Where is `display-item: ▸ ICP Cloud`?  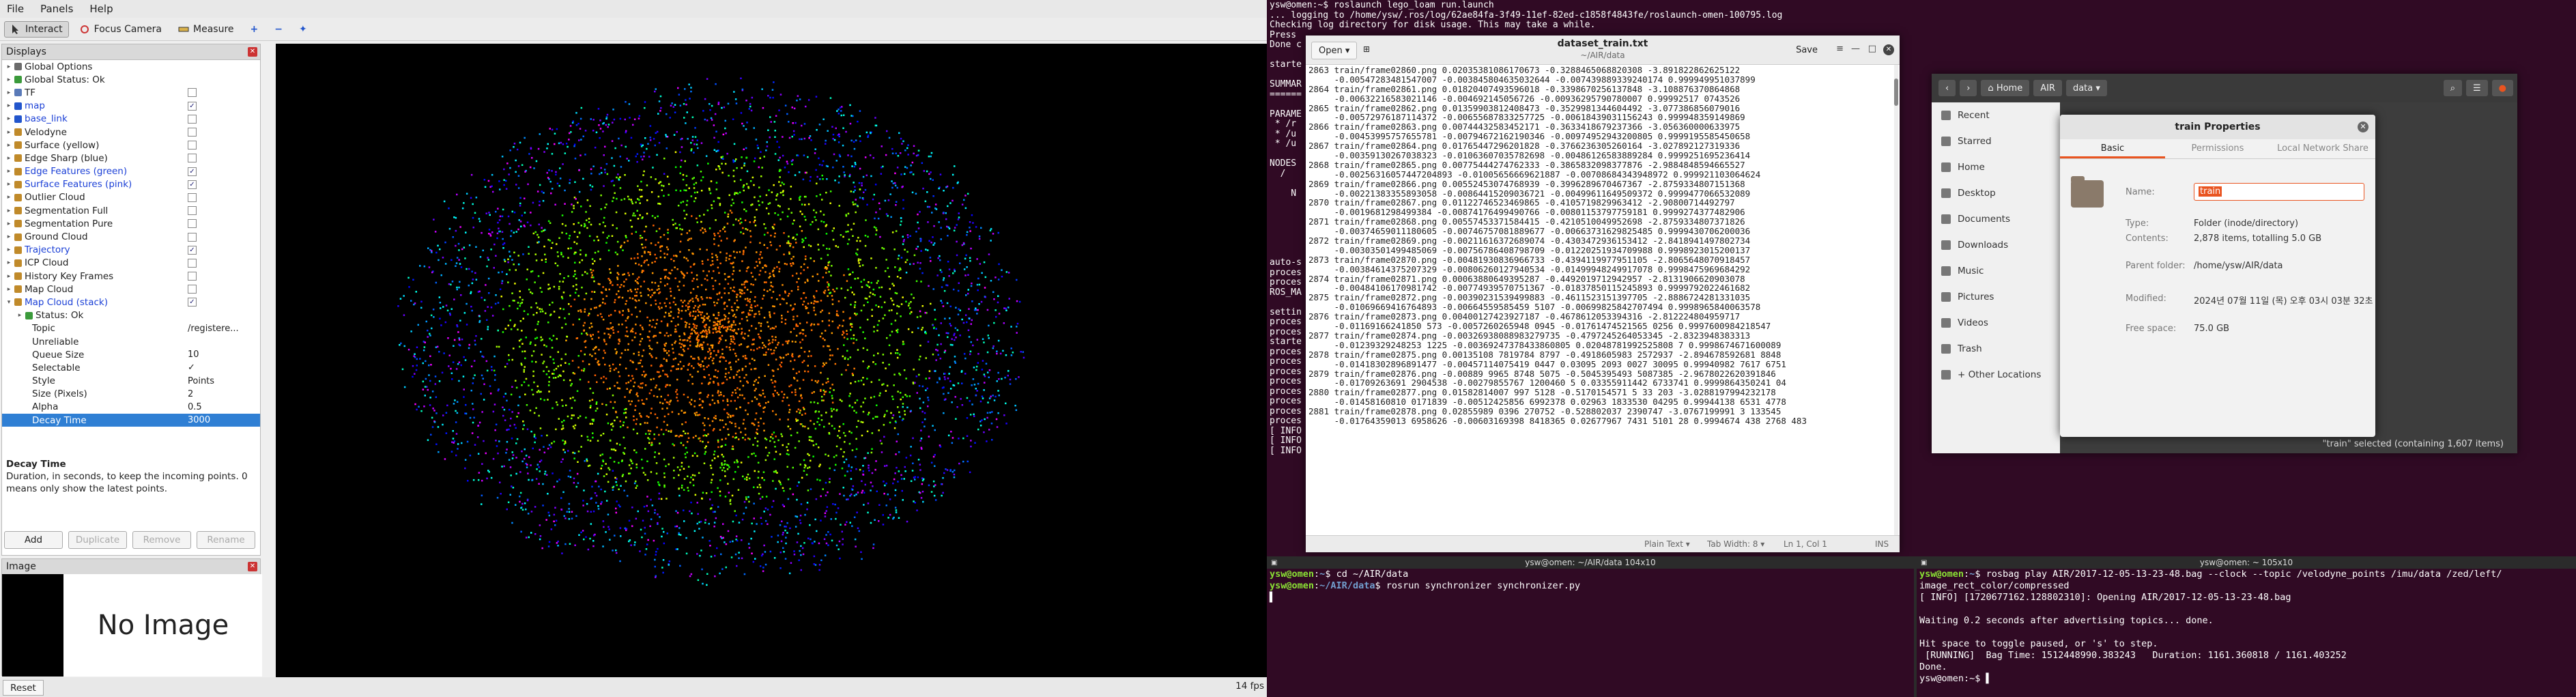
display-item: ▸ ICP Cloud is located at coordinates (131, 263).